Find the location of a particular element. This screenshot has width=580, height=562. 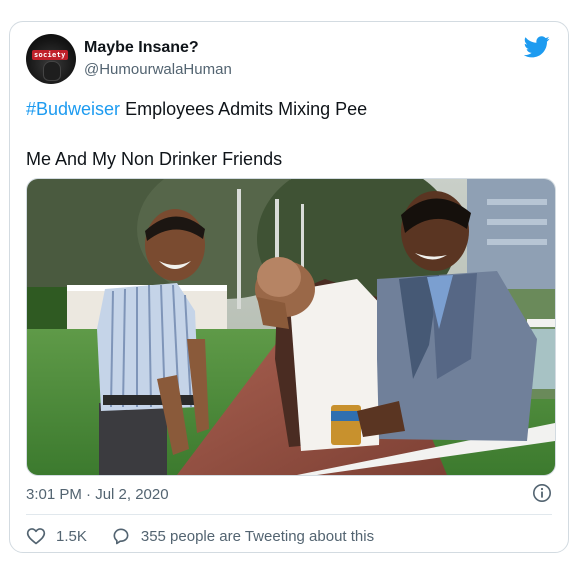

like-count: 1.5K is located at coordinates (71, 536).